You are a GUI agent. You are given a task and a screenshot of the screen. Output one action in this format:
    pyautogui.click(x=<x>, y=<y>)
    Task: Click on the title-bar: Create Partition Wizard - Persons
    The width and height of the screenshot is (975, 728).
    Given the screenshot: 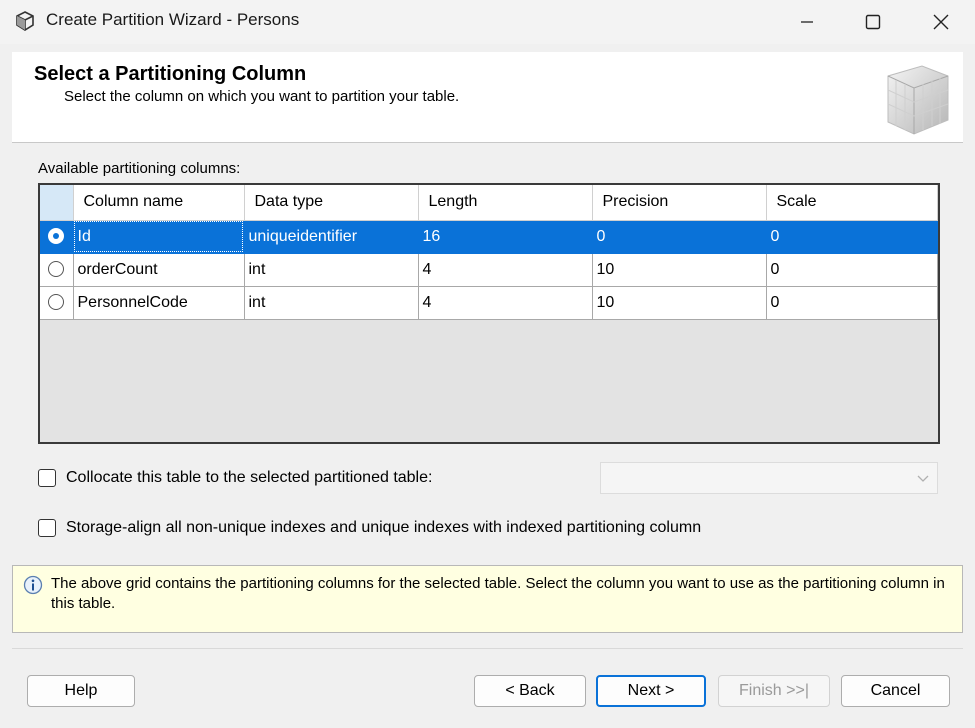 What is the action you would take?
    pyautogui.click(x=487, y=22)
    